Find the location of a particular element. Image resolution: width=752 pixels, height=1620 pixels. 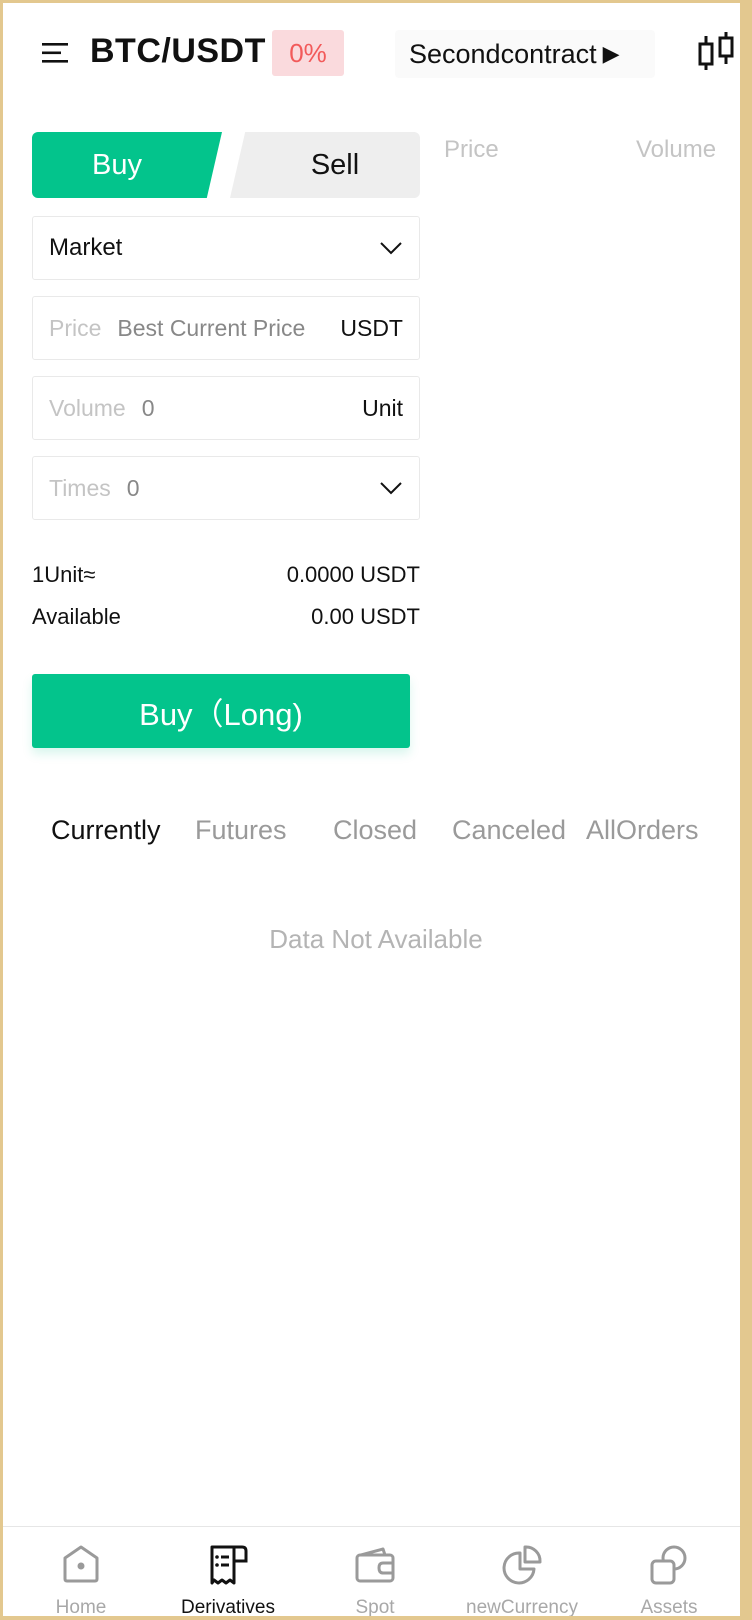

volume-field: Volume 0 Unit is located at coordinates (226, 408).